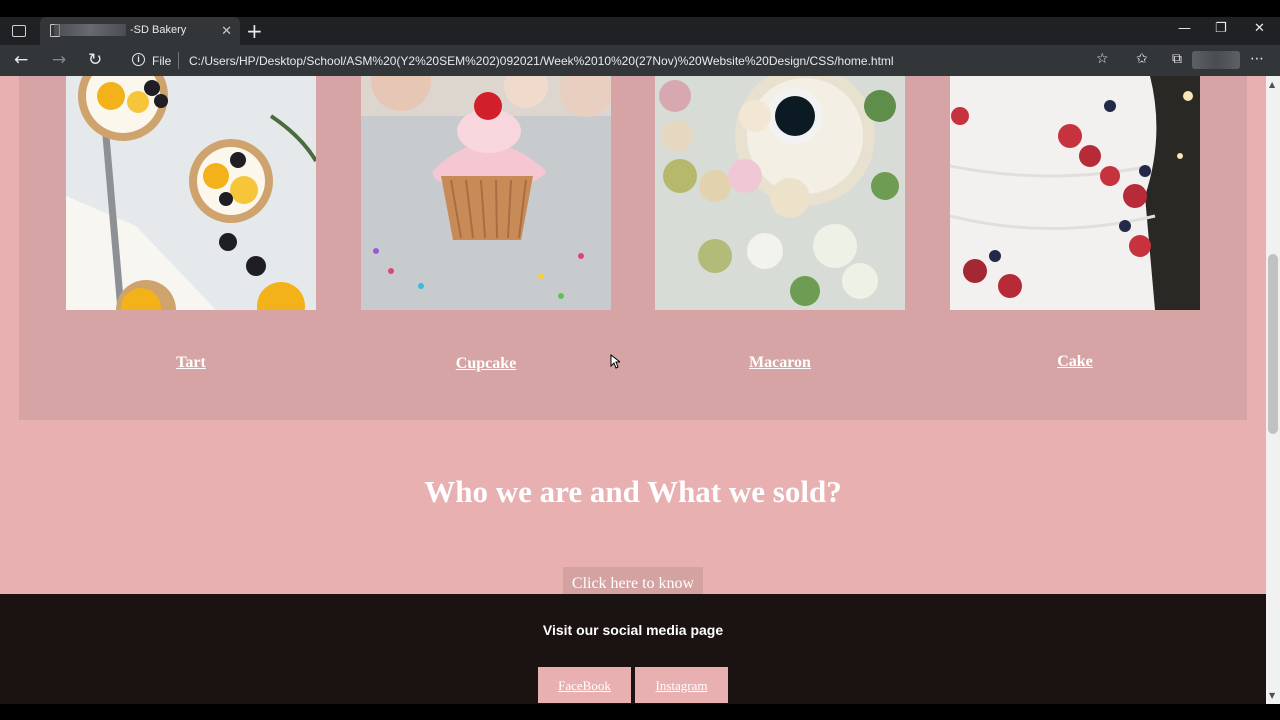 The width and height of the screenshot is (1280, 720). What do you see at coordinates (138, 59) in the screenshot?
I see `info-icon: i` at bounding box center [138, 59].